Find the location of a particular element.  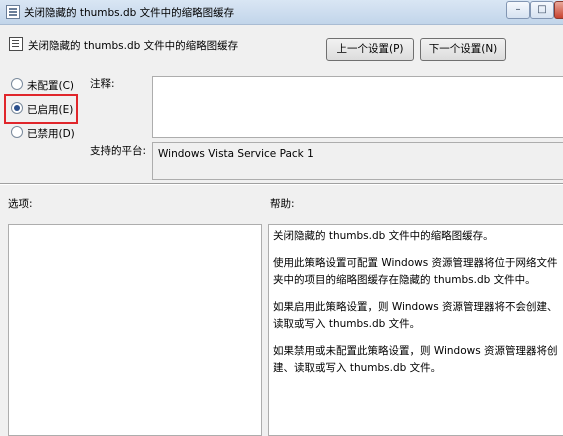

minimize-button: – is located at coordinates (518, 10).